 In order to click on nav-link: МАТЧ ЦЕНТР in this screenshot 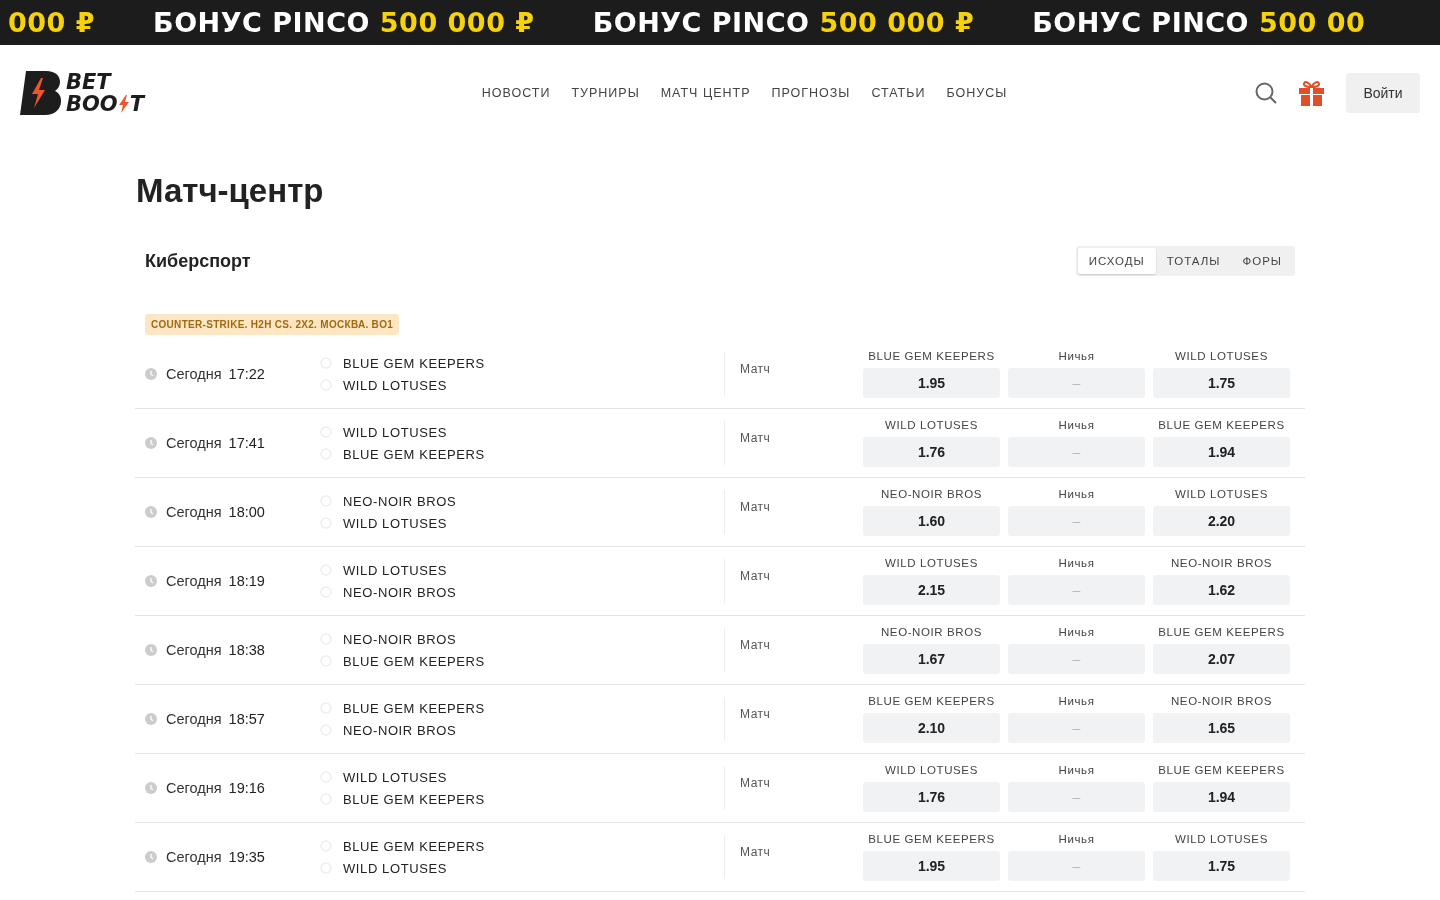, I will do `click(705, 92)`.